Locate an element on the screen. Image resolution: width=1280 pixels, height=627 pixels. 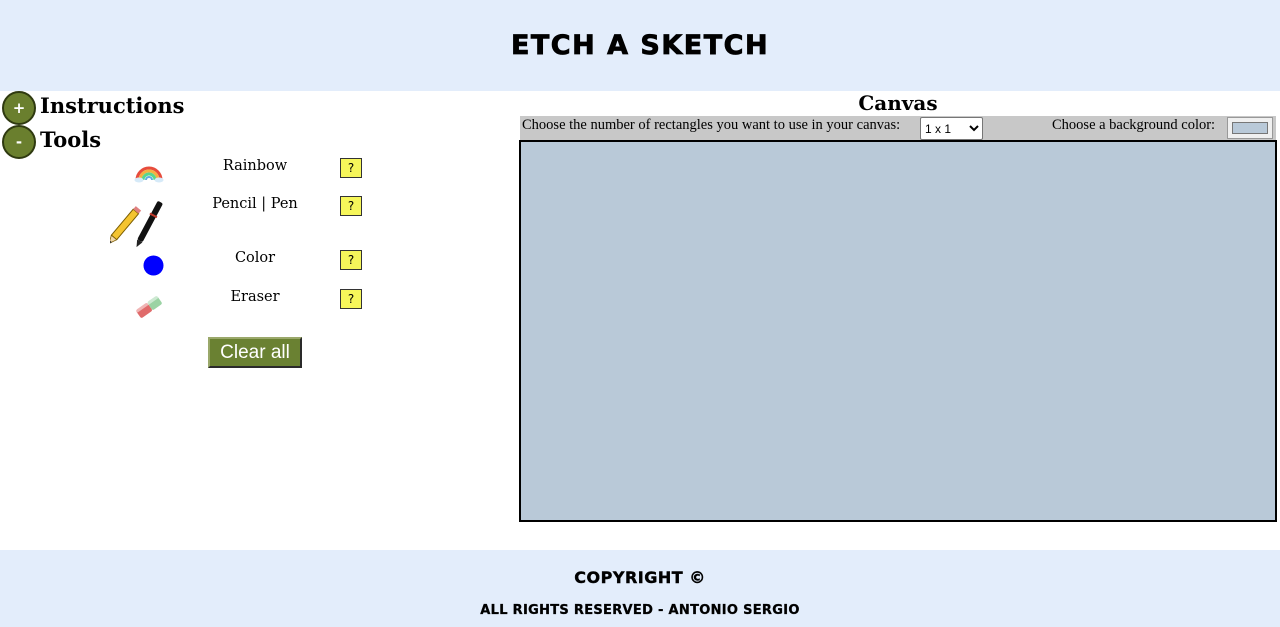
copyright-text: COPYRIGHT © is located at coordinates (640, 577).